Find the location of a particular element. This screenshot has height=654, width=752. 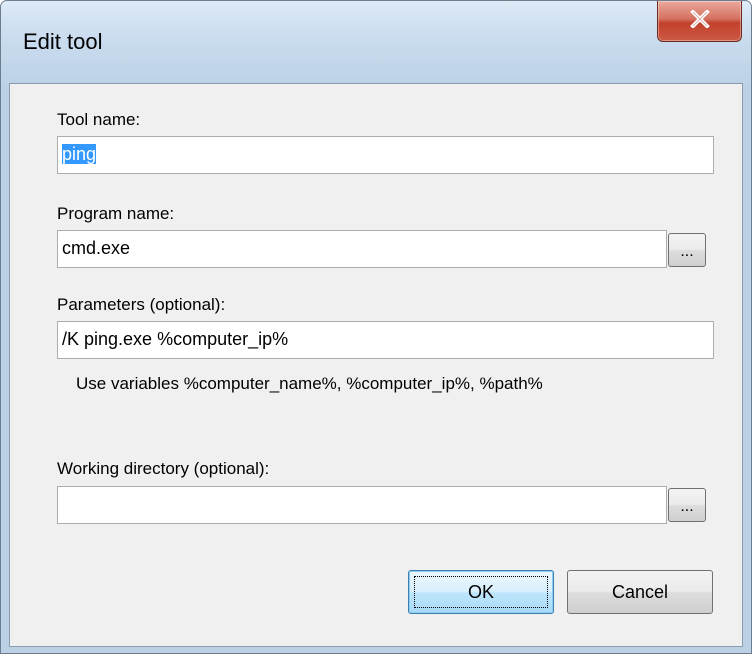

parameters-value: /K ping.exe %computer_ip% is located at coordinates (175, 339).